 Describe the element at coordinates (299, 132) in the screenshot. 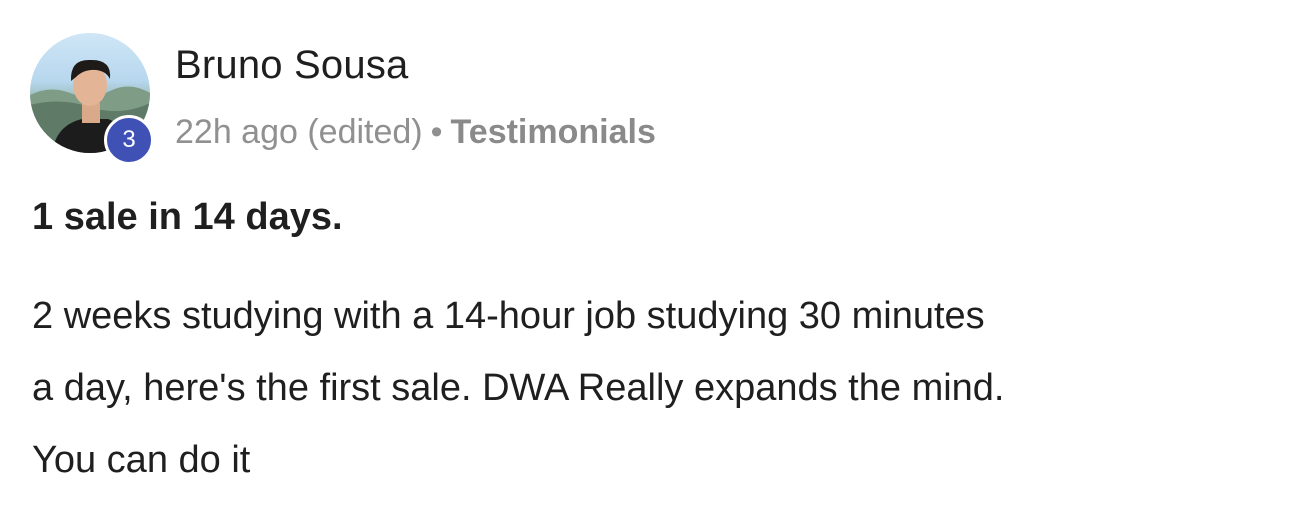

I see `post-timestamp: 22h ago (edited)` at that location.